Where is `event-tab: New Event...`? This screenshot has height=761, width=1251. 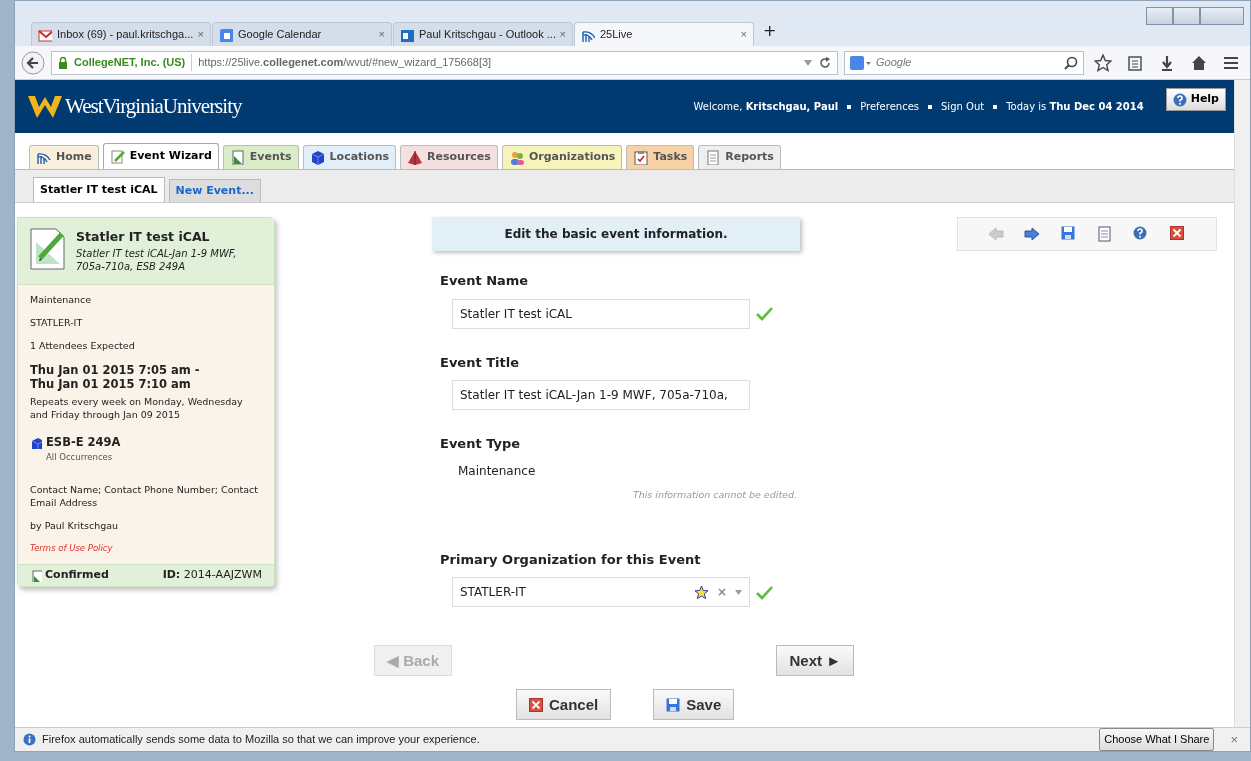
event-tab: New Event... is located at coordinates (214, 190).